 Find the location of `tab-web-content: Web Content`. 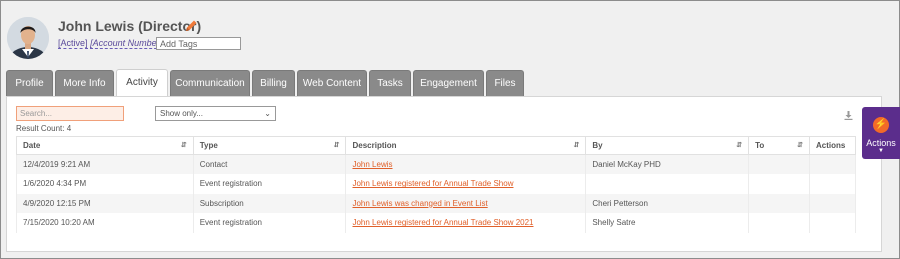

tab-web-content: Web Content is located at coordinates (332, 83).